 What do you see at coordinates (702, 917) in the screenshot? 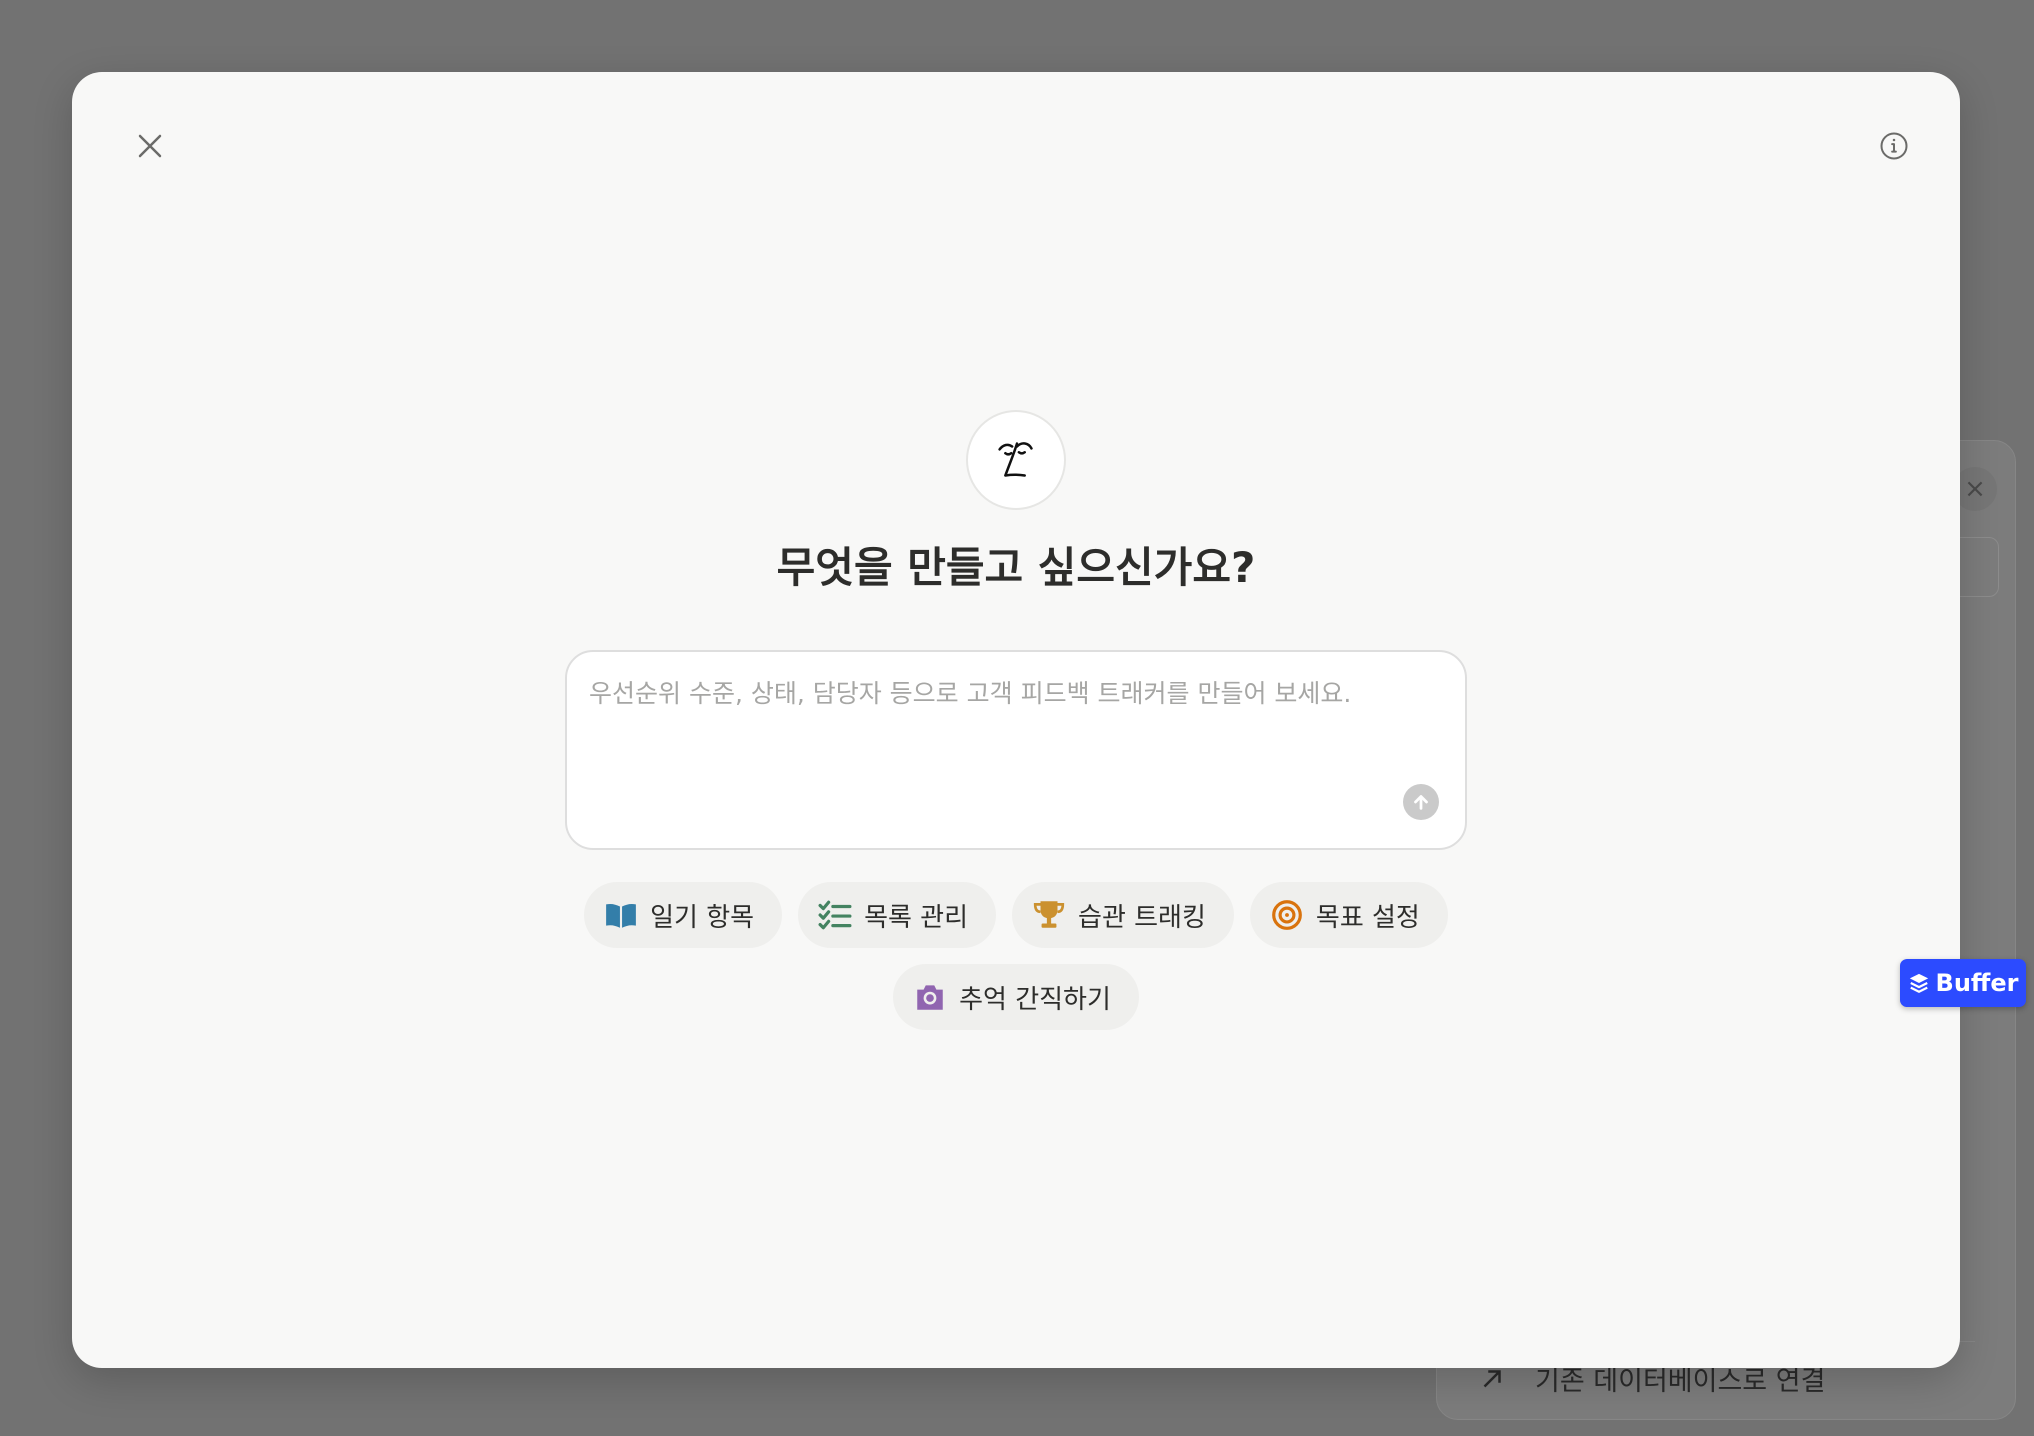
I see `chip-label: 일기 항목` at bounding box center [702, 917].